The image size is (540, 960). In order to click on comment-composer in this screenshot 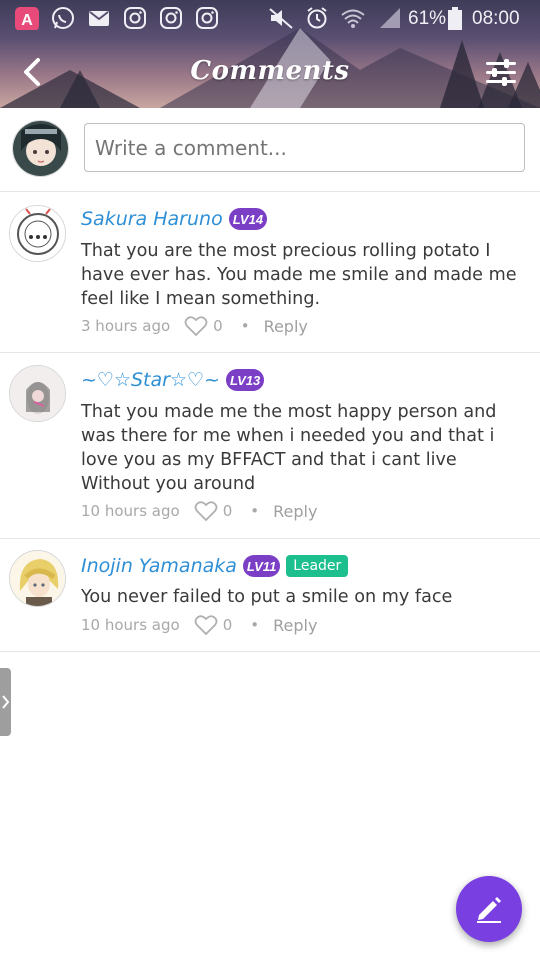, I will do `click(270, 150)`.